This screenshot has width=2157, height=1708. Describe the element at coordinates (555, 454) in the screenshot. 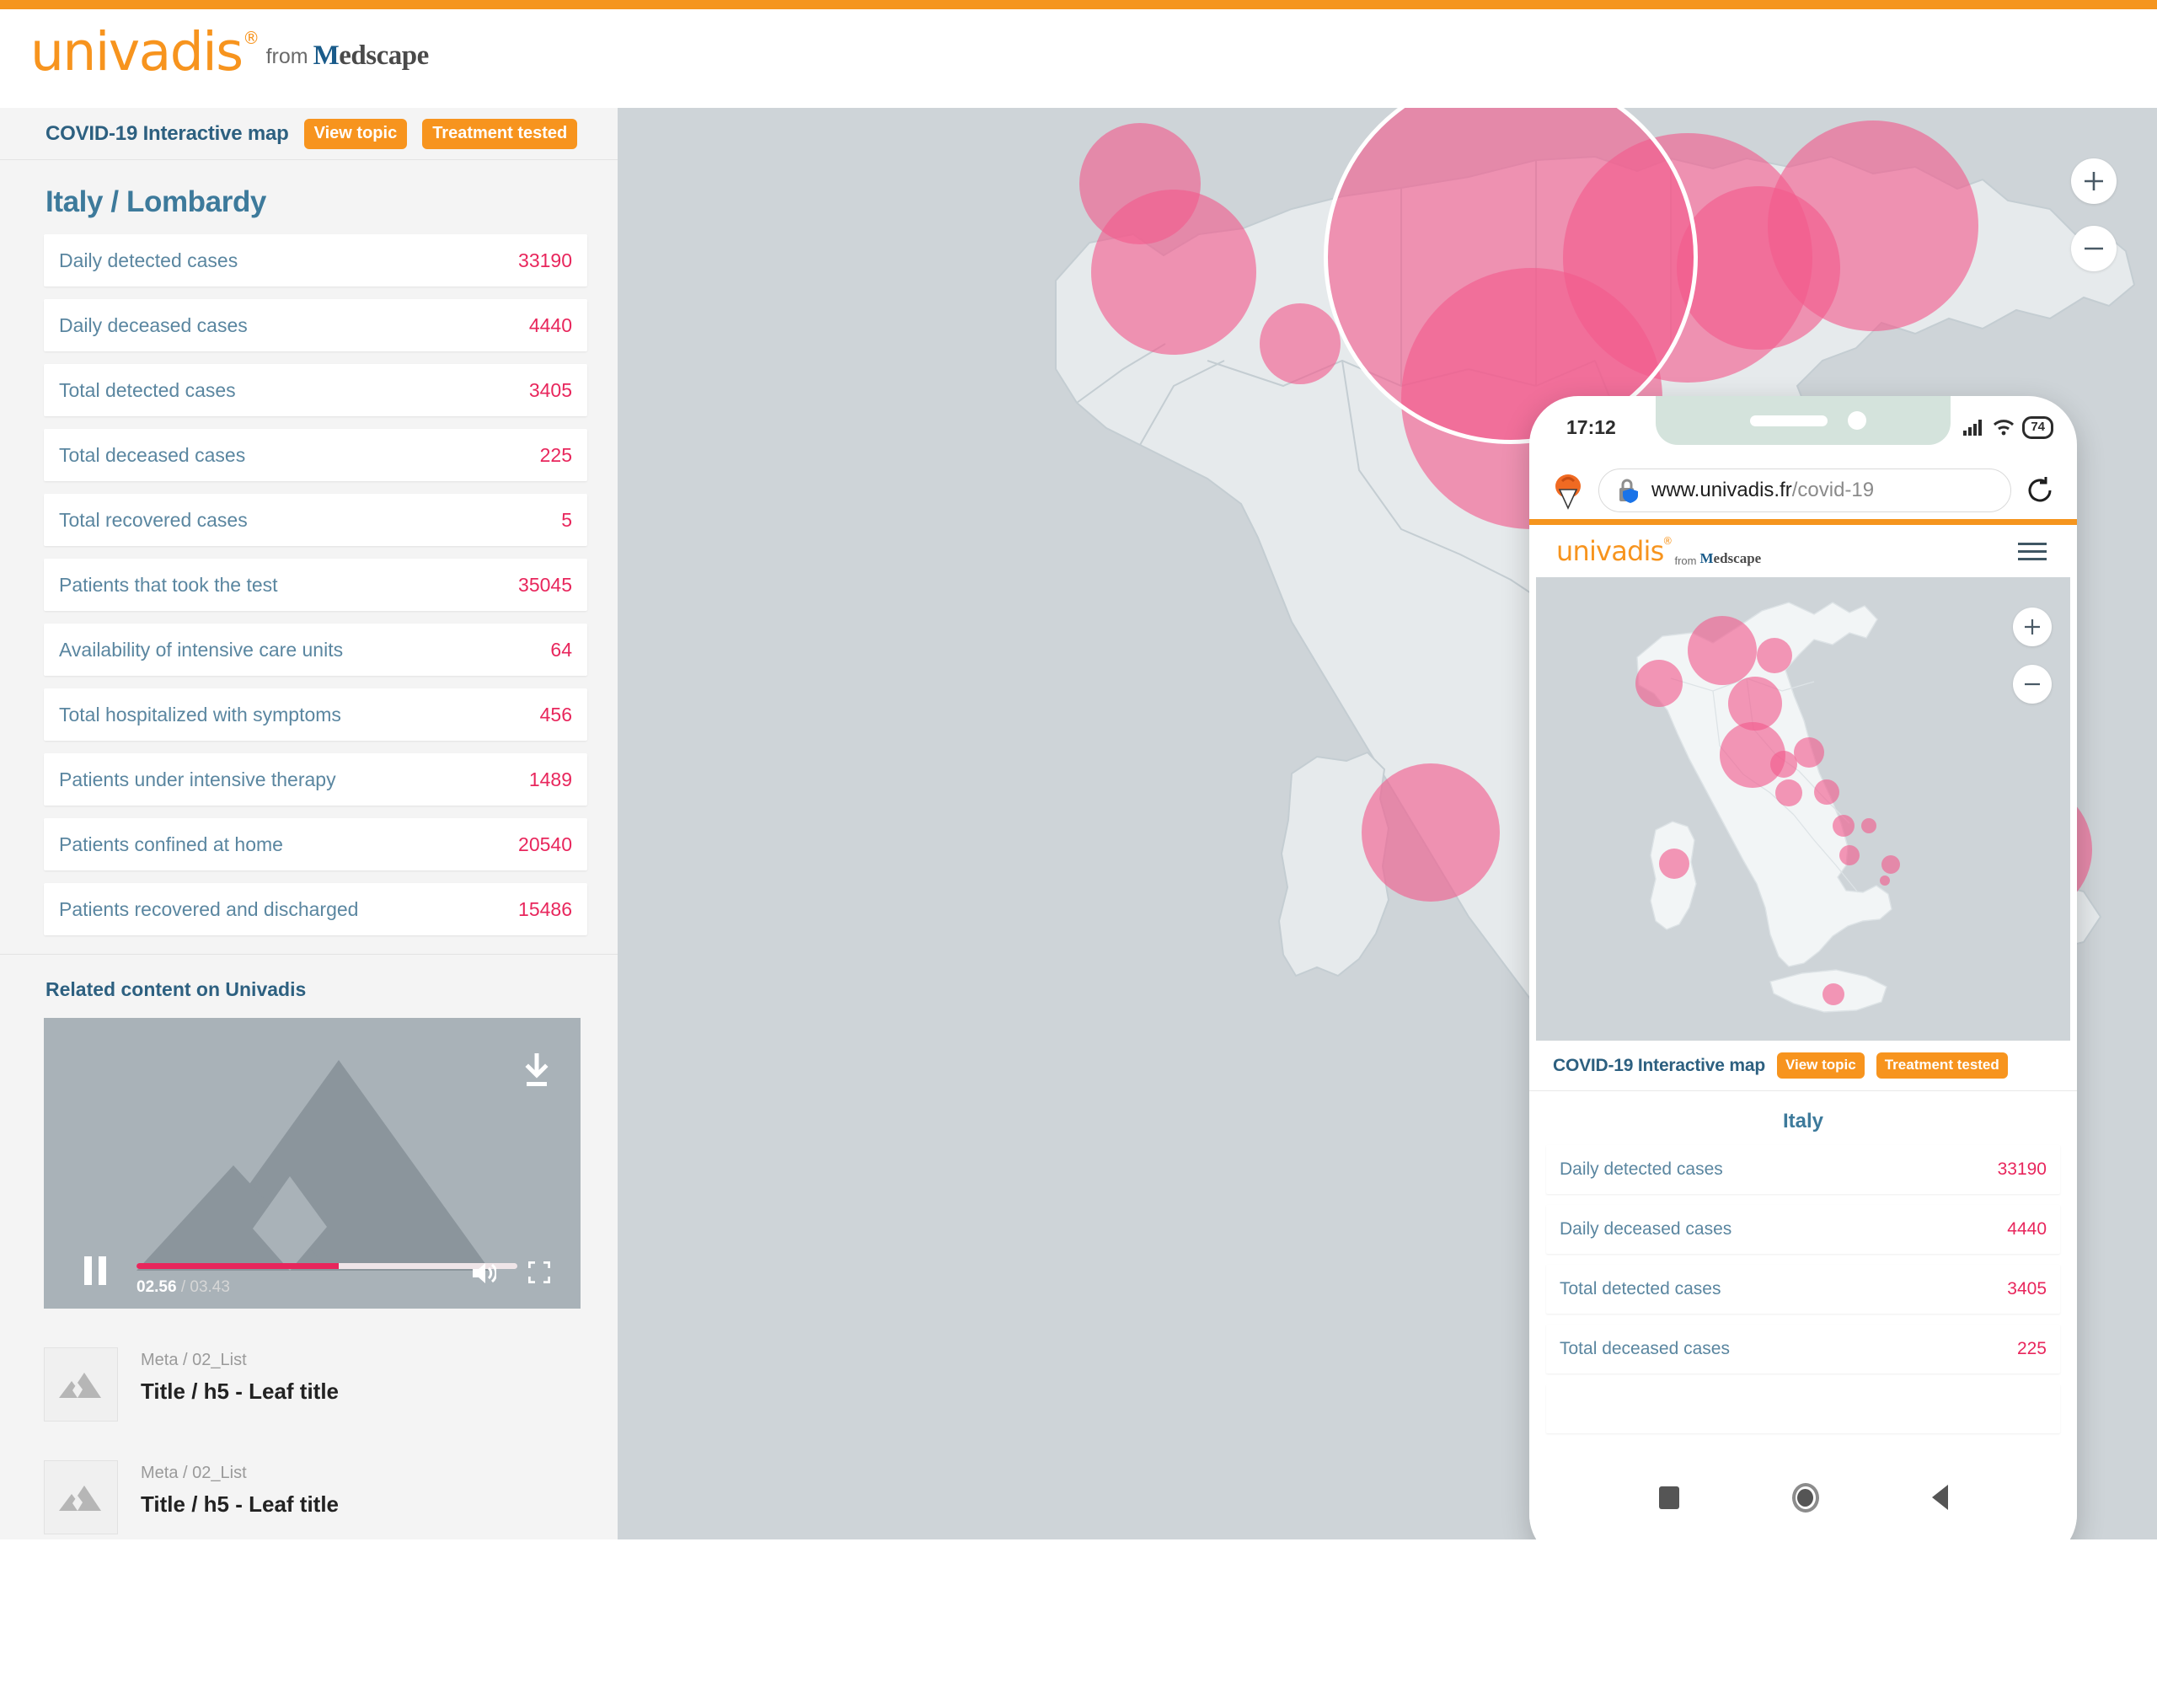

I see `stat-value: 225` at that location.